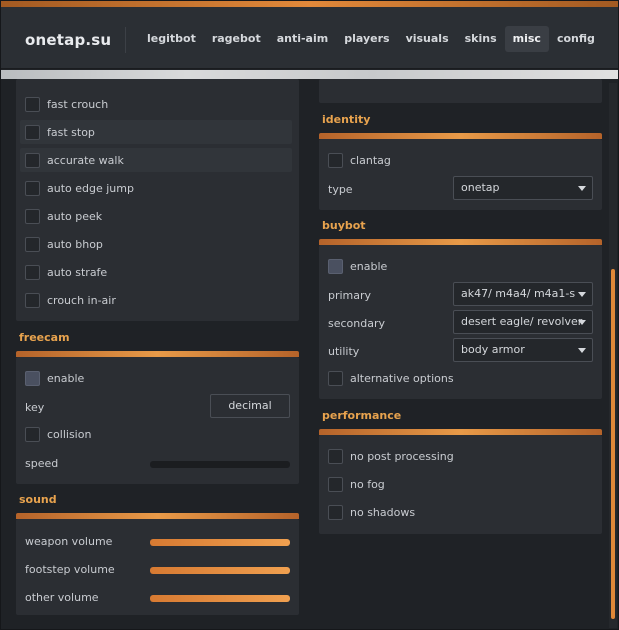  I want to click on no-shadows-label: no shadows, so click(383, 512).